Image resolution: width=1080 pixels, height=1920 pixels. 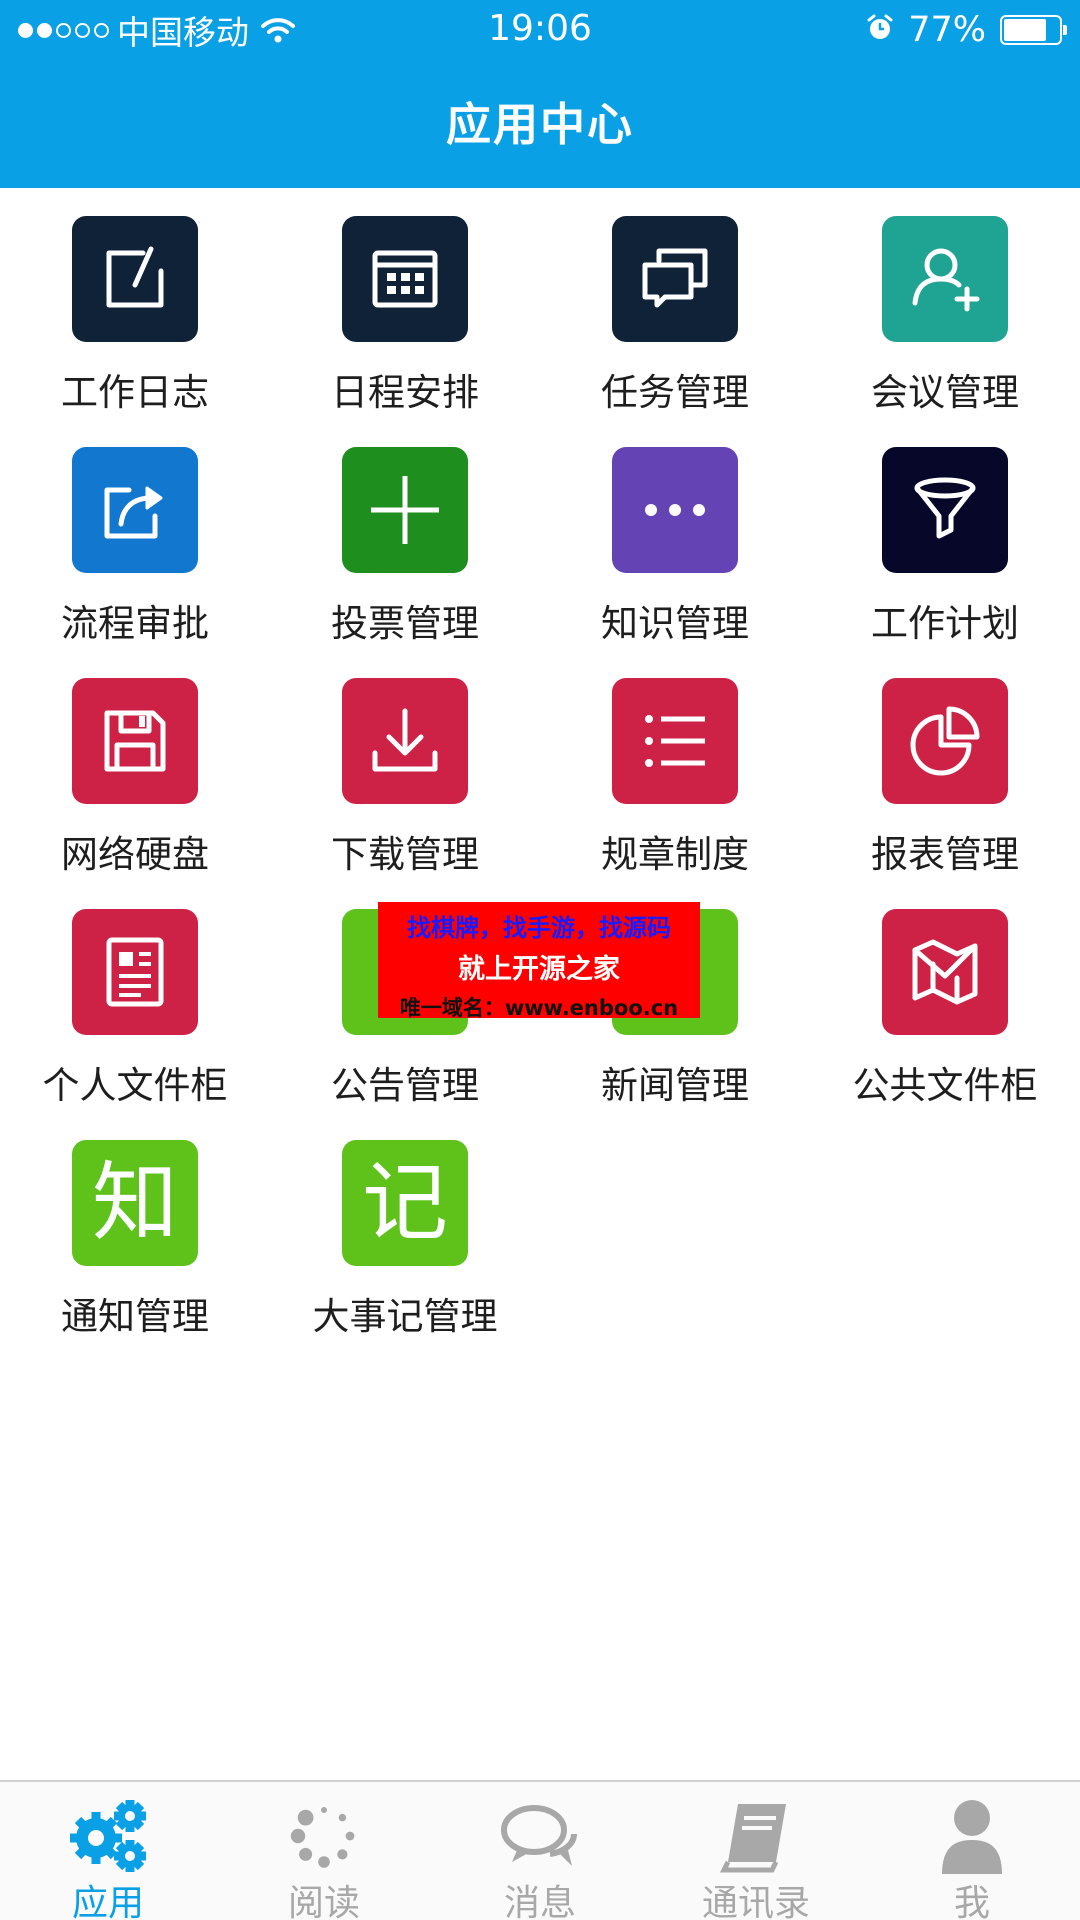 I want to click on app-icon-glyph: 知, so click(x=135, y=1203).